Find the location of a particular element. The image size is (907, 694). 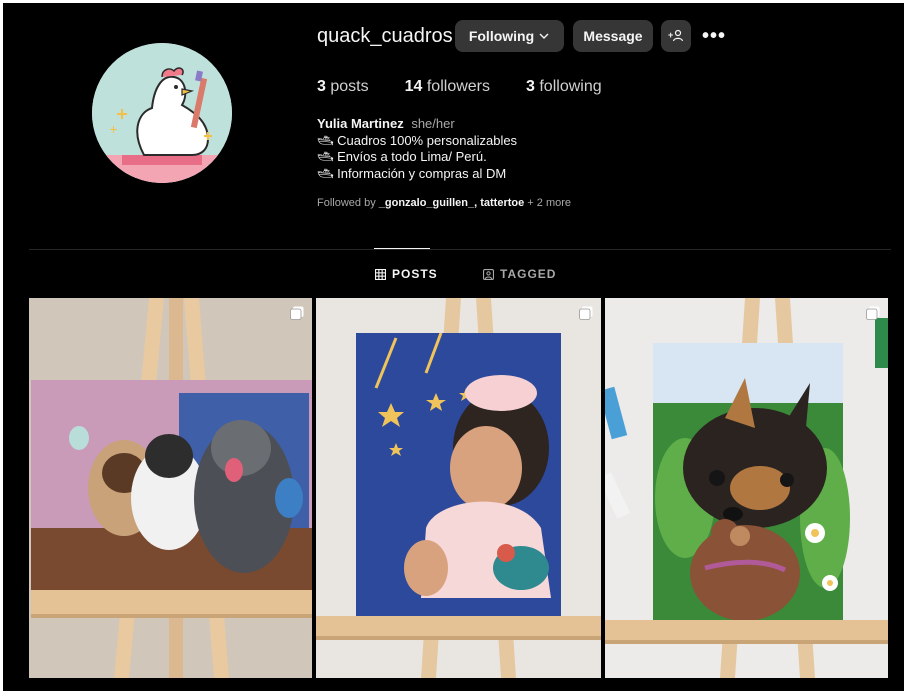

tab-tagged: TAGGED is located at coordinates (519, 274).